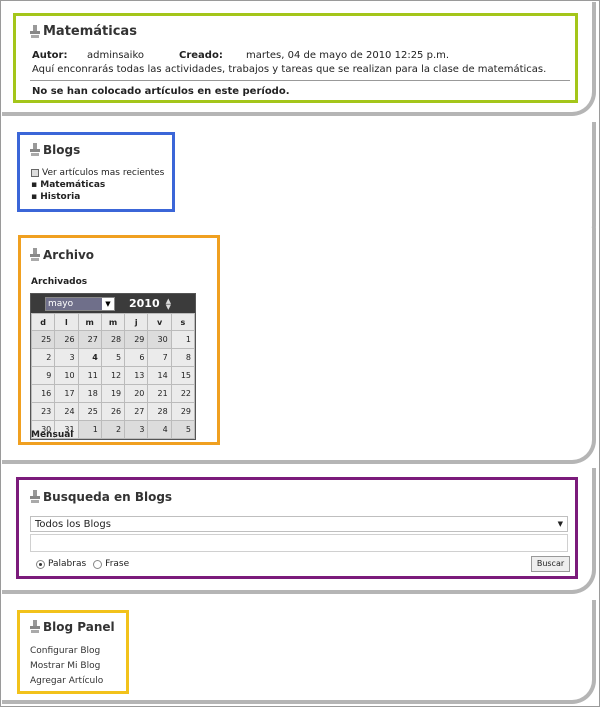 This screenshot has height=707, width=600. Describe the element at coordinates (79, 627) in the screenshot. I see `panel-title: Blog Panel` at that location.